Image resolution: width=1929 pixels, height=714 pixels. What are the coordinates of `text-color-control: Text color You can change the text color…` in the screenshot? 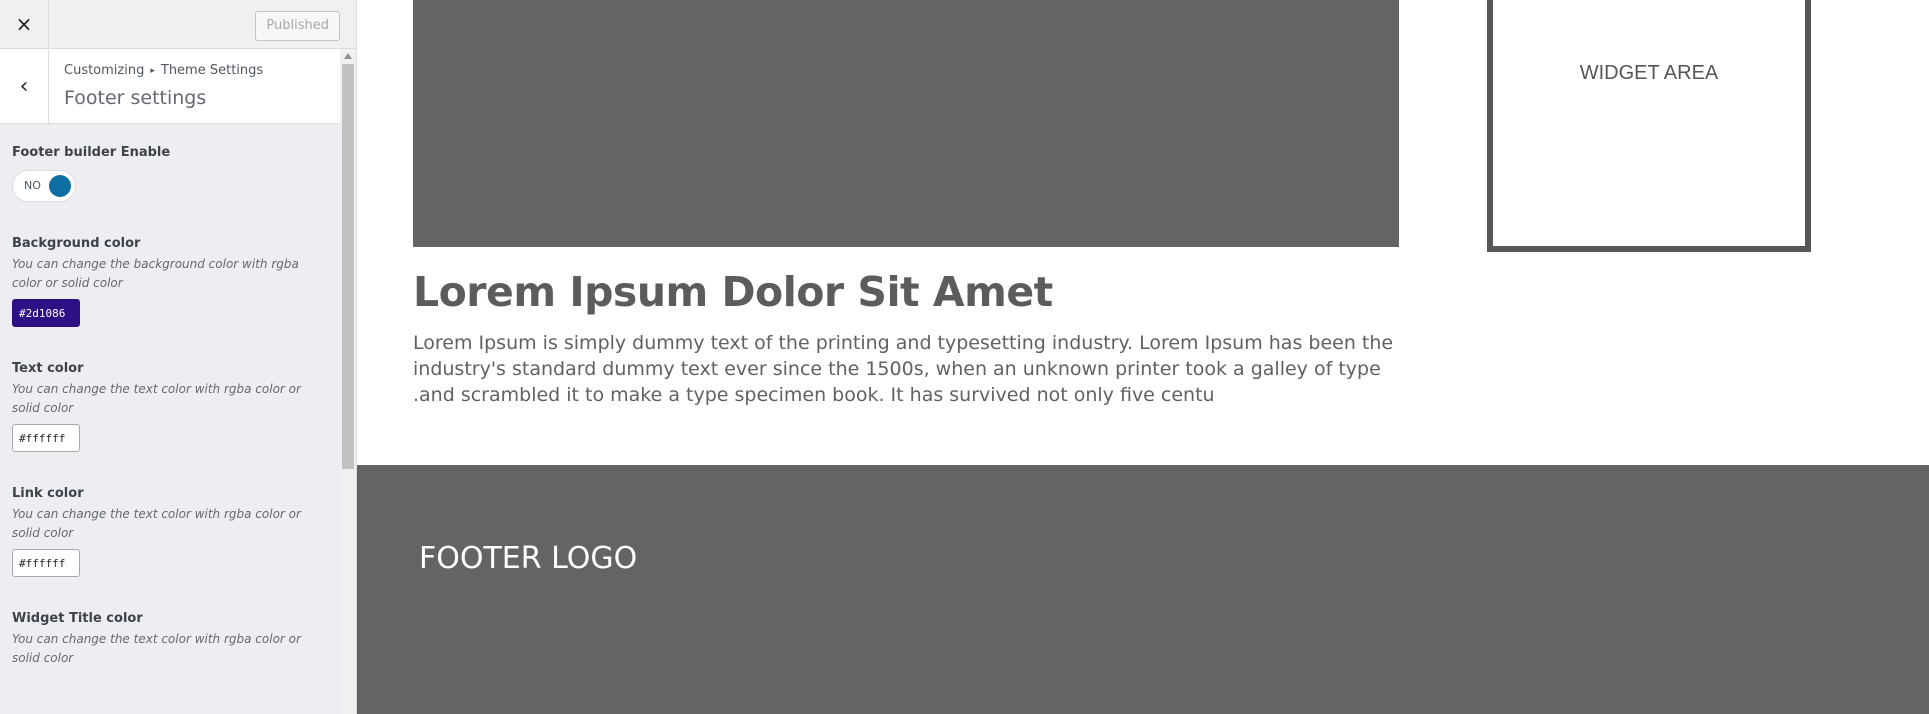 It's located at (172, 408).